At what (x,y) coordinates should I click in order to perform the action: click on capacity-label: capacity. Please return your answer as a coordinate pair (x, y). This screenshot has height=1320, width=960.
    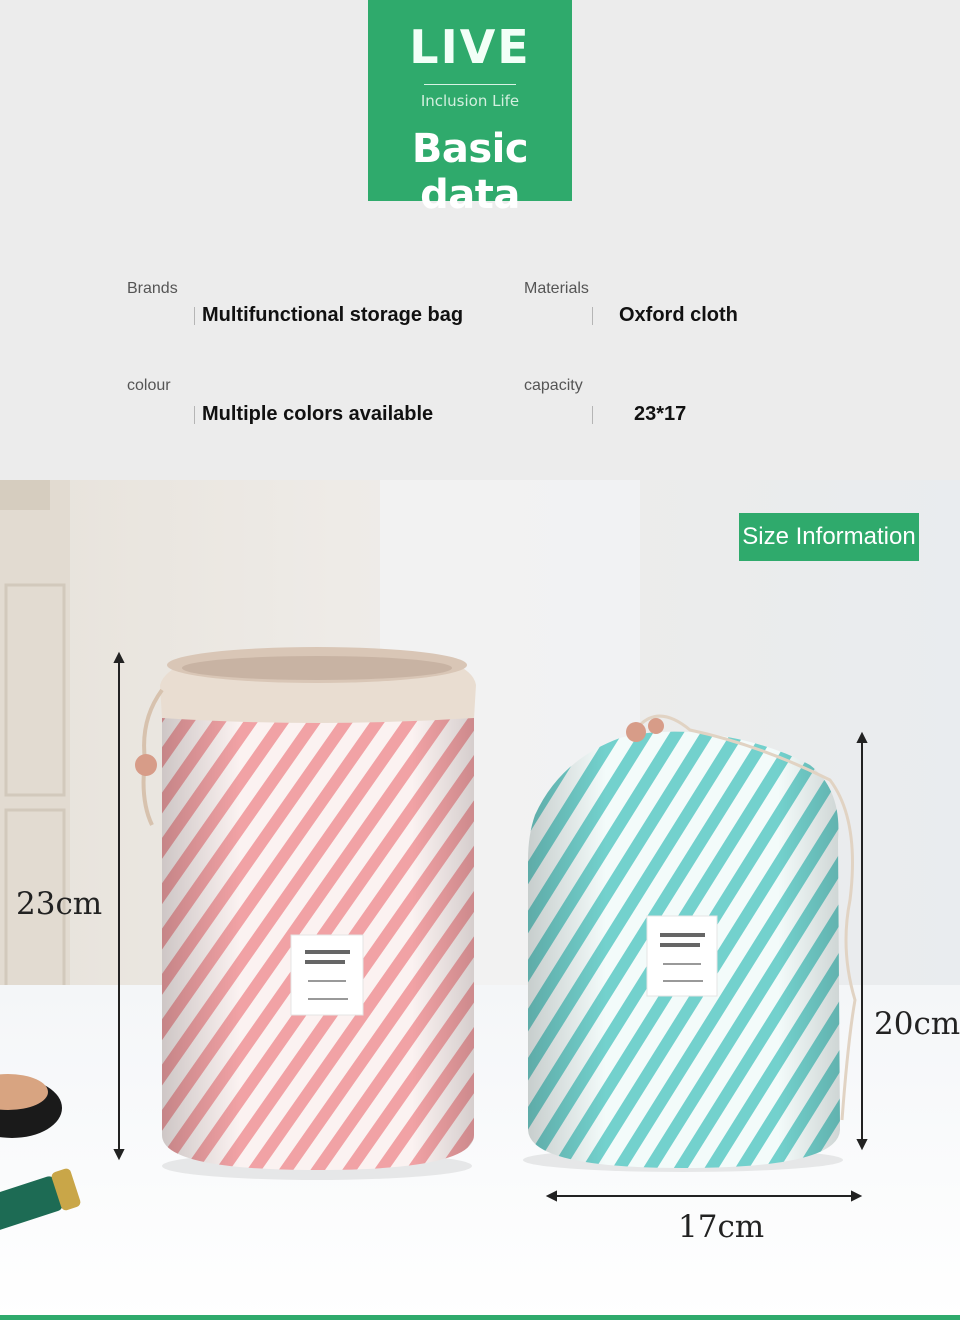
    Looking at the image, I should click on (553, 385).